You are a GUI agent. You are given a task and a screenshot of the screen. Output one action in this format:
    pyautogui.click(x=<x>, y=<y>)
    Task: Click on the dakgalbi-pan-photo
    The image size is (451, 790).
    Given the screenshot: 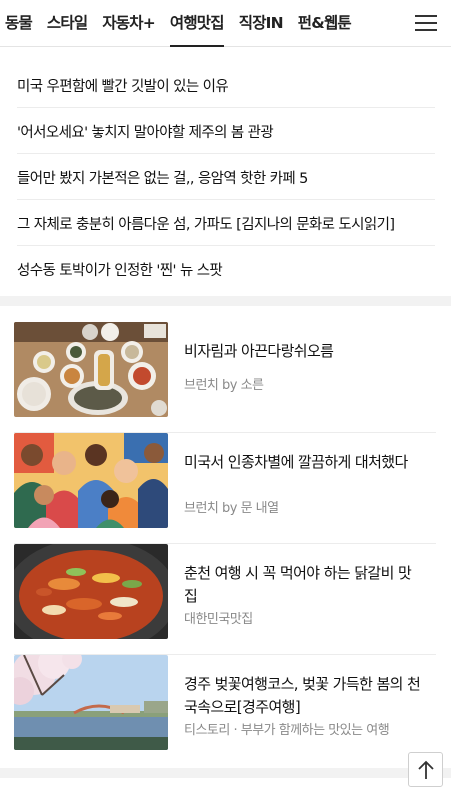 What is the action you would take?
    pyautogui.click(x=91, y=591)
    